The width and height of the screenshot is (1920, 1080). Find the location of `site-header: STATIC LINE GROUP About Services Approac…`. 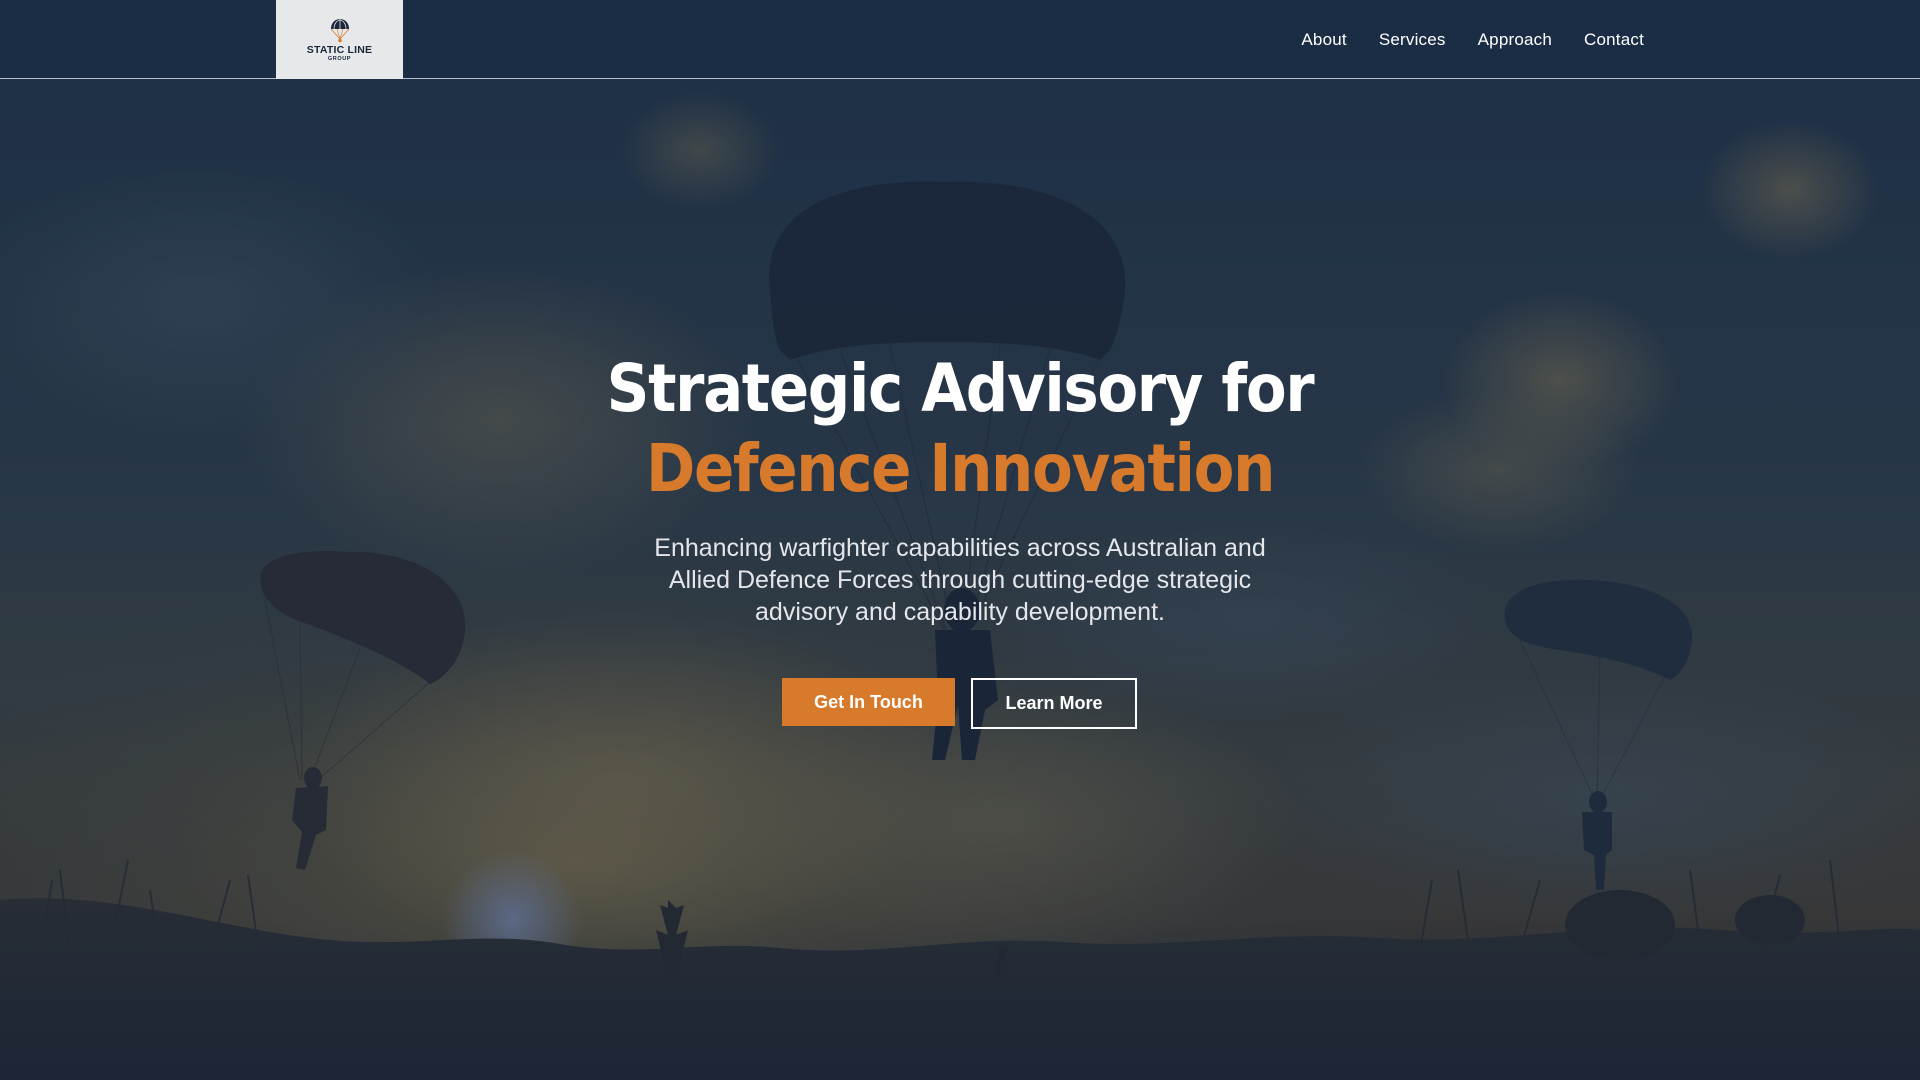

site-header: STATIC LINE GROUP About Services Approac… is located at coordinates (960, 39).